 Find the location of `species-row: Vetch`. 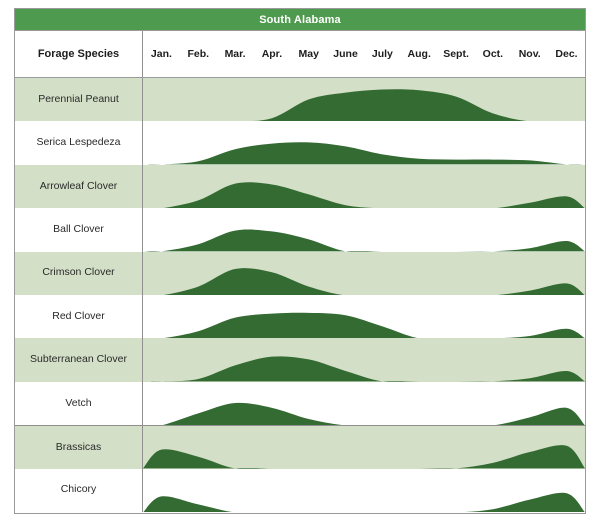

species-row: Vetch is located at coordinates (300, 403).